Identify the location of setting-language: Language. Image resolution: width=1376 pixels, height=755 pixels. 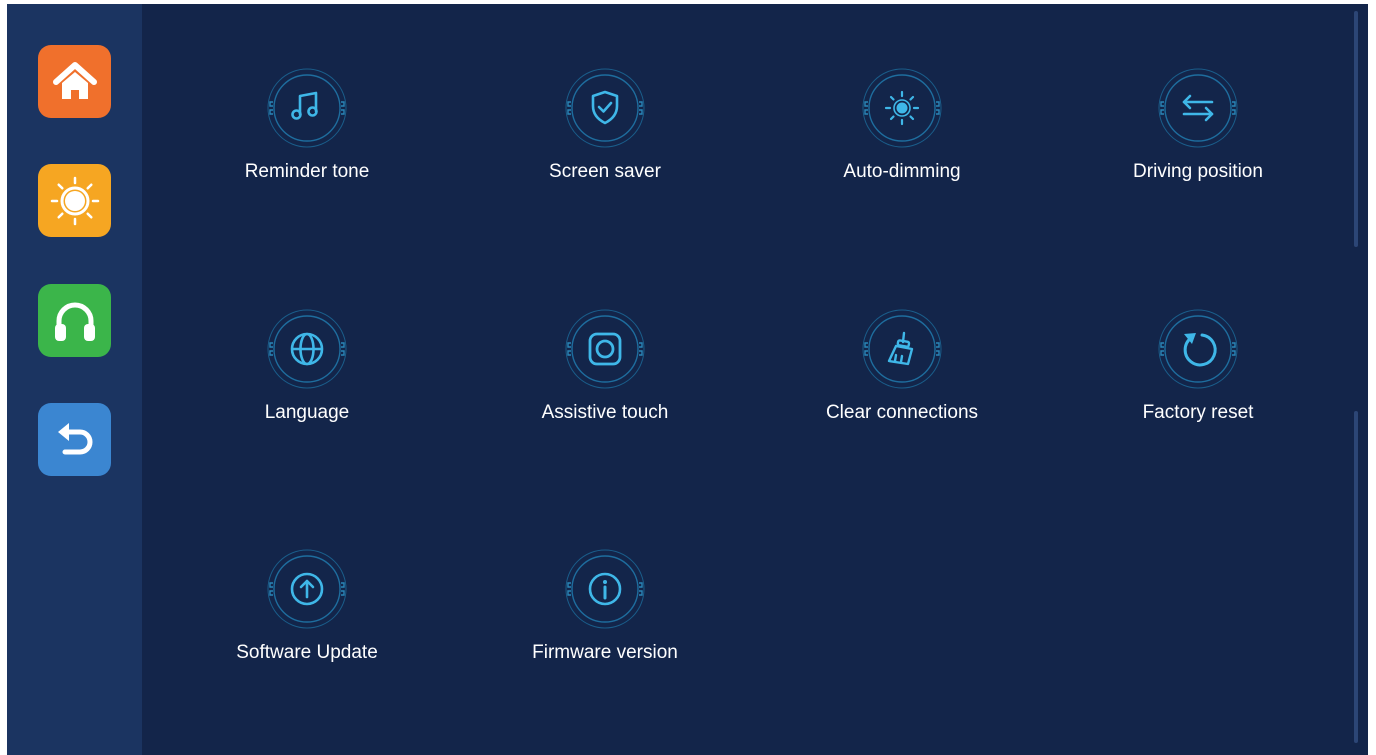
(307, 384).